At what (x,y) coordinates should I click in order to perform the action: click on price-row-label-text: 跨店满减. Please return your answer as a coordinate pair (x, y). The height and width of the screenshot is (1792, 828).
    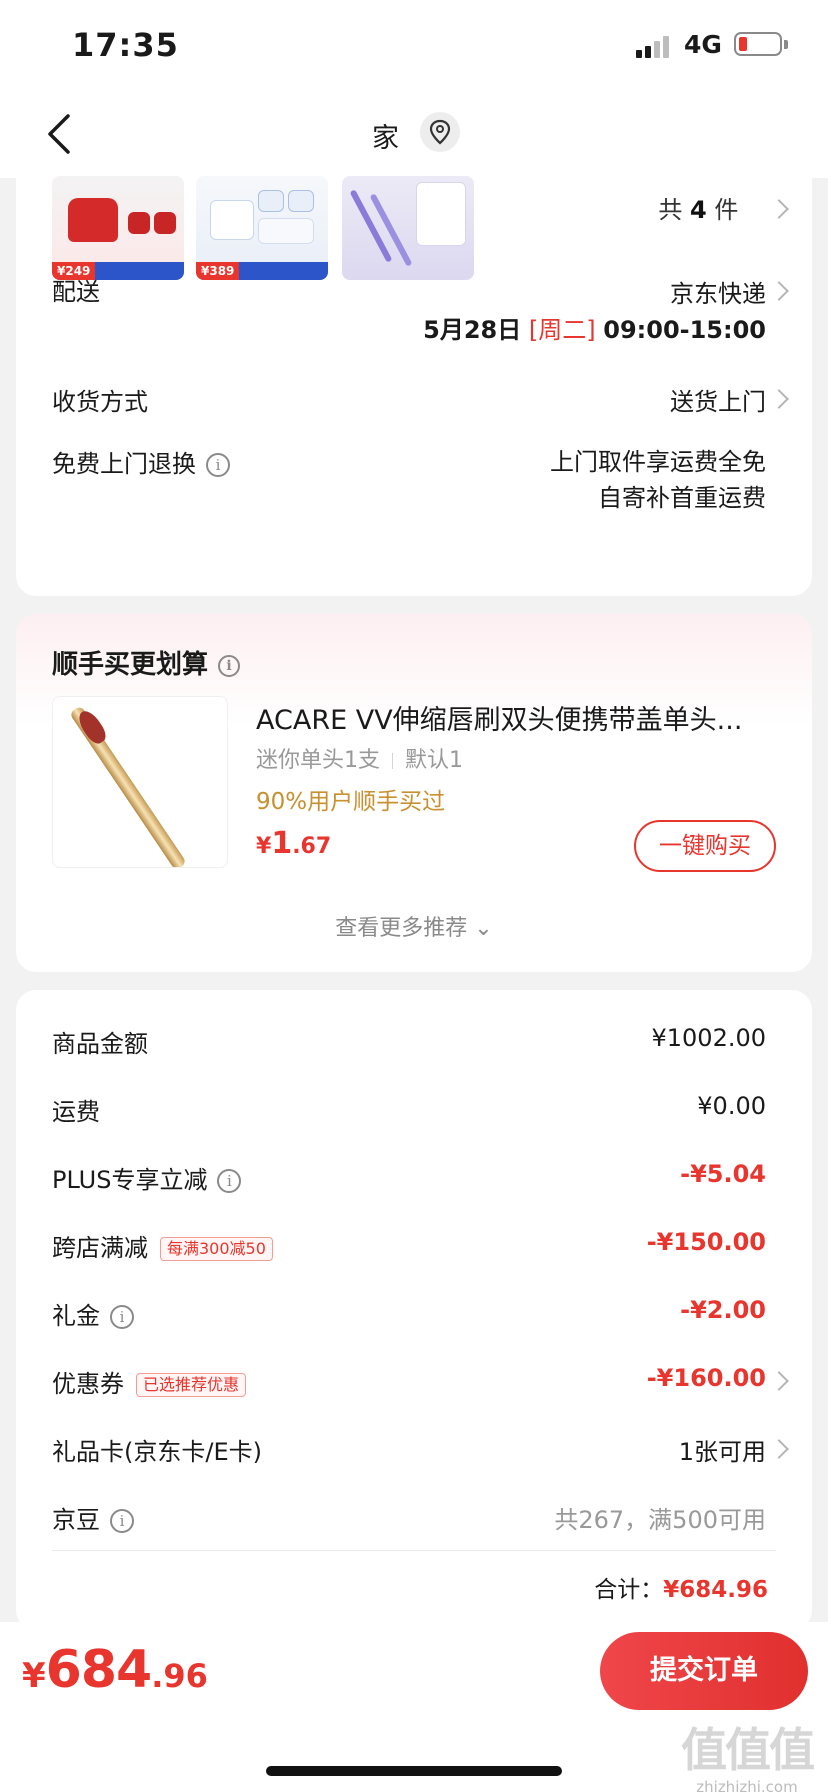
    Looking at the image, I should click on (100, 1248).